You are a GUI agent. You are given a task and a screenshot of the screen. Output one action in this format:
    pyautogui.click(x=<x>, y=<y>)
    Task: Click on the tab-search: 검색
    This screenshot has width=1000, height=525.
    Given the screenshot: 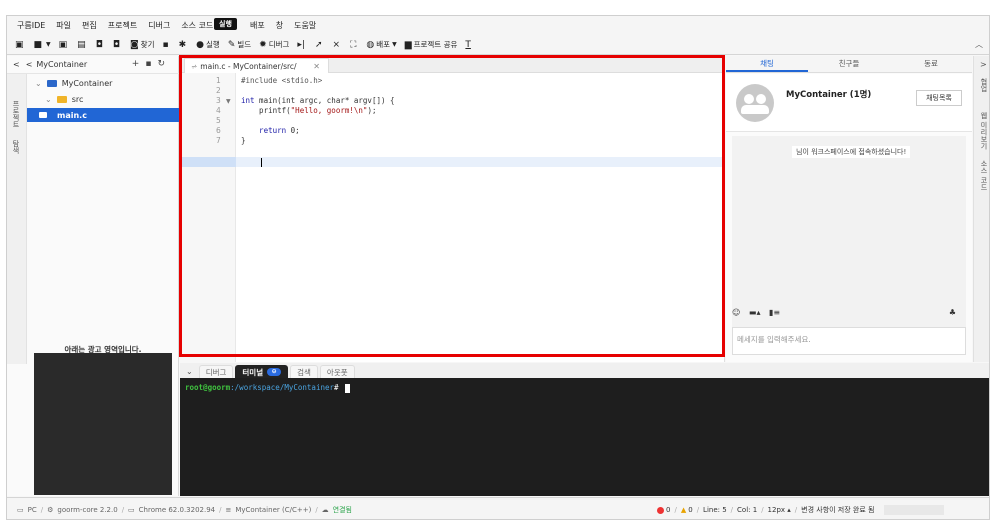 What is the action you would take?
    pyautogui.click(x=304, y=371)
    